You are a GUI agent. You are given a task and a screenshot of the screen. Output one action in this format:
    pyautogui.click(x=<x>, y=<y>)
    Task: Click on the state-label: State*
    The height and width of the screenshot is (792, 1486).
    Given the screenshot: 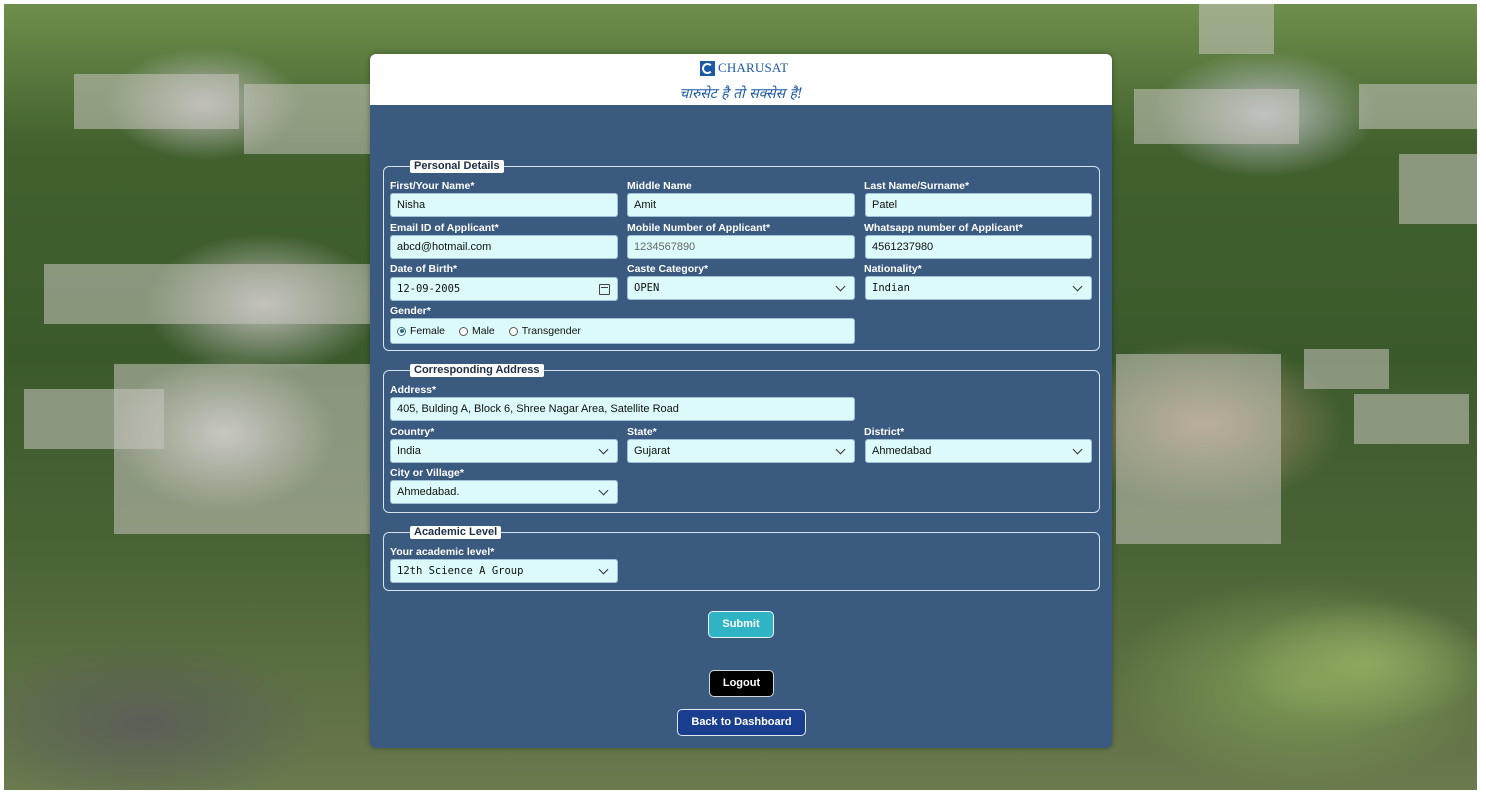 What is the action you would take?
    pyautogui.click(x=642, y=432)
    